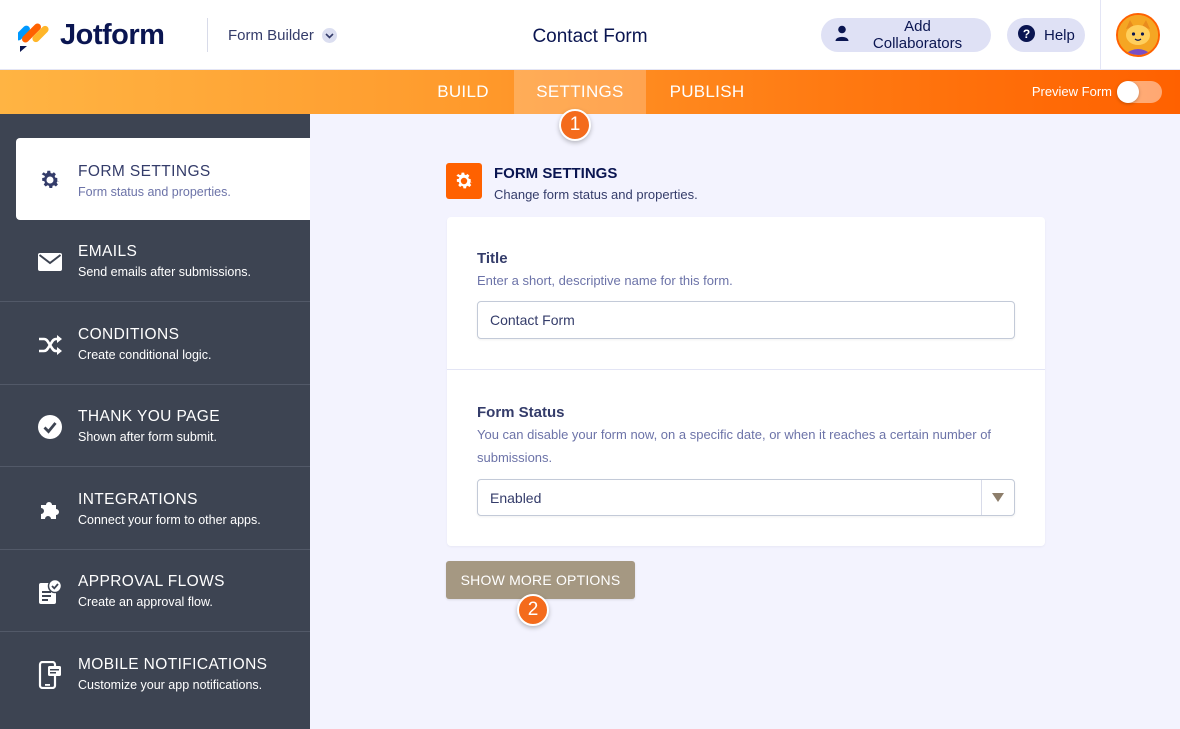 This screenshot has width=1180, height=729. I want to click on sidebar-item-desc: Connect your form to other apps., so click(169, 520).